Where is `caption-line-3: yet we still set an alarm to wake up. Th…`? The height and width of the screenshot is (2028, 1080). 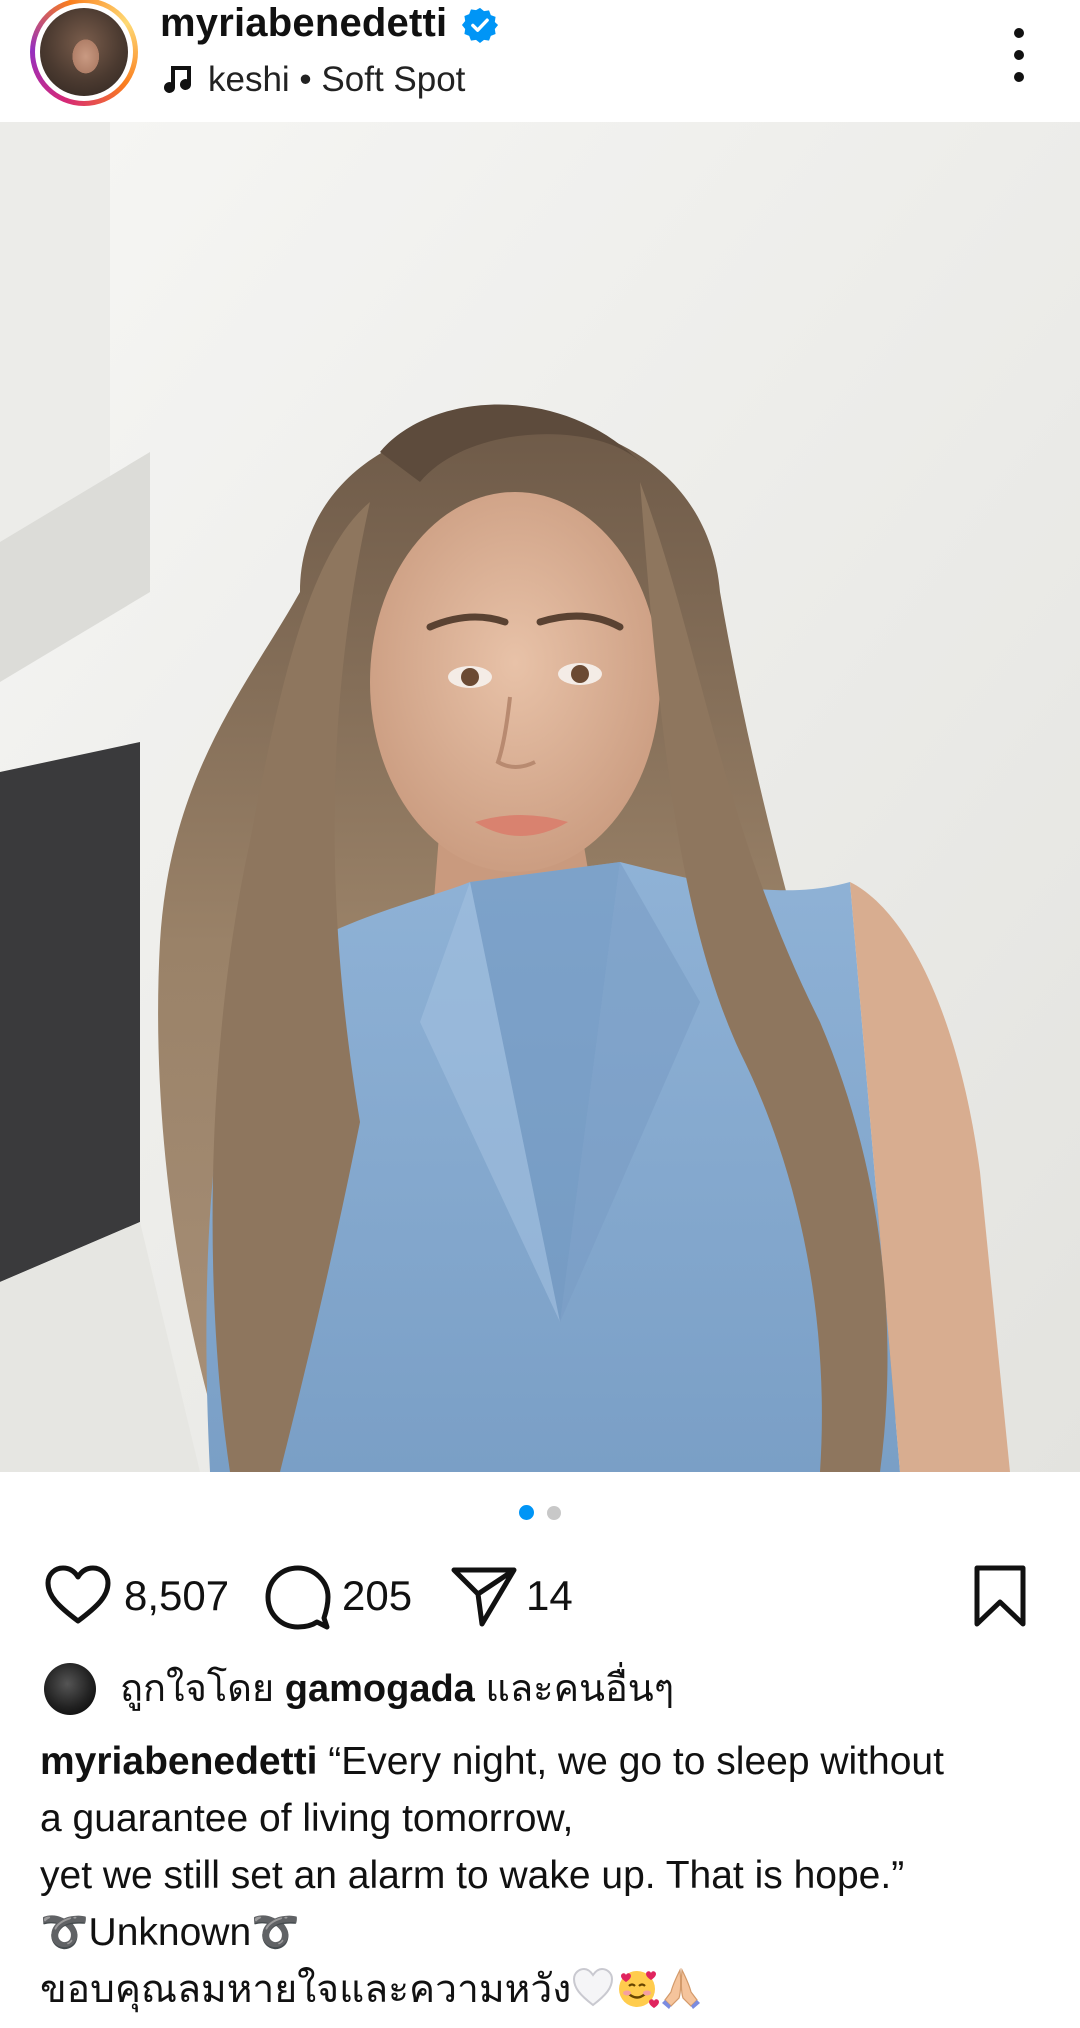 caption-line-3: yet we still set an alarm to wake up. Th… is located at coordinates (472, 1875).